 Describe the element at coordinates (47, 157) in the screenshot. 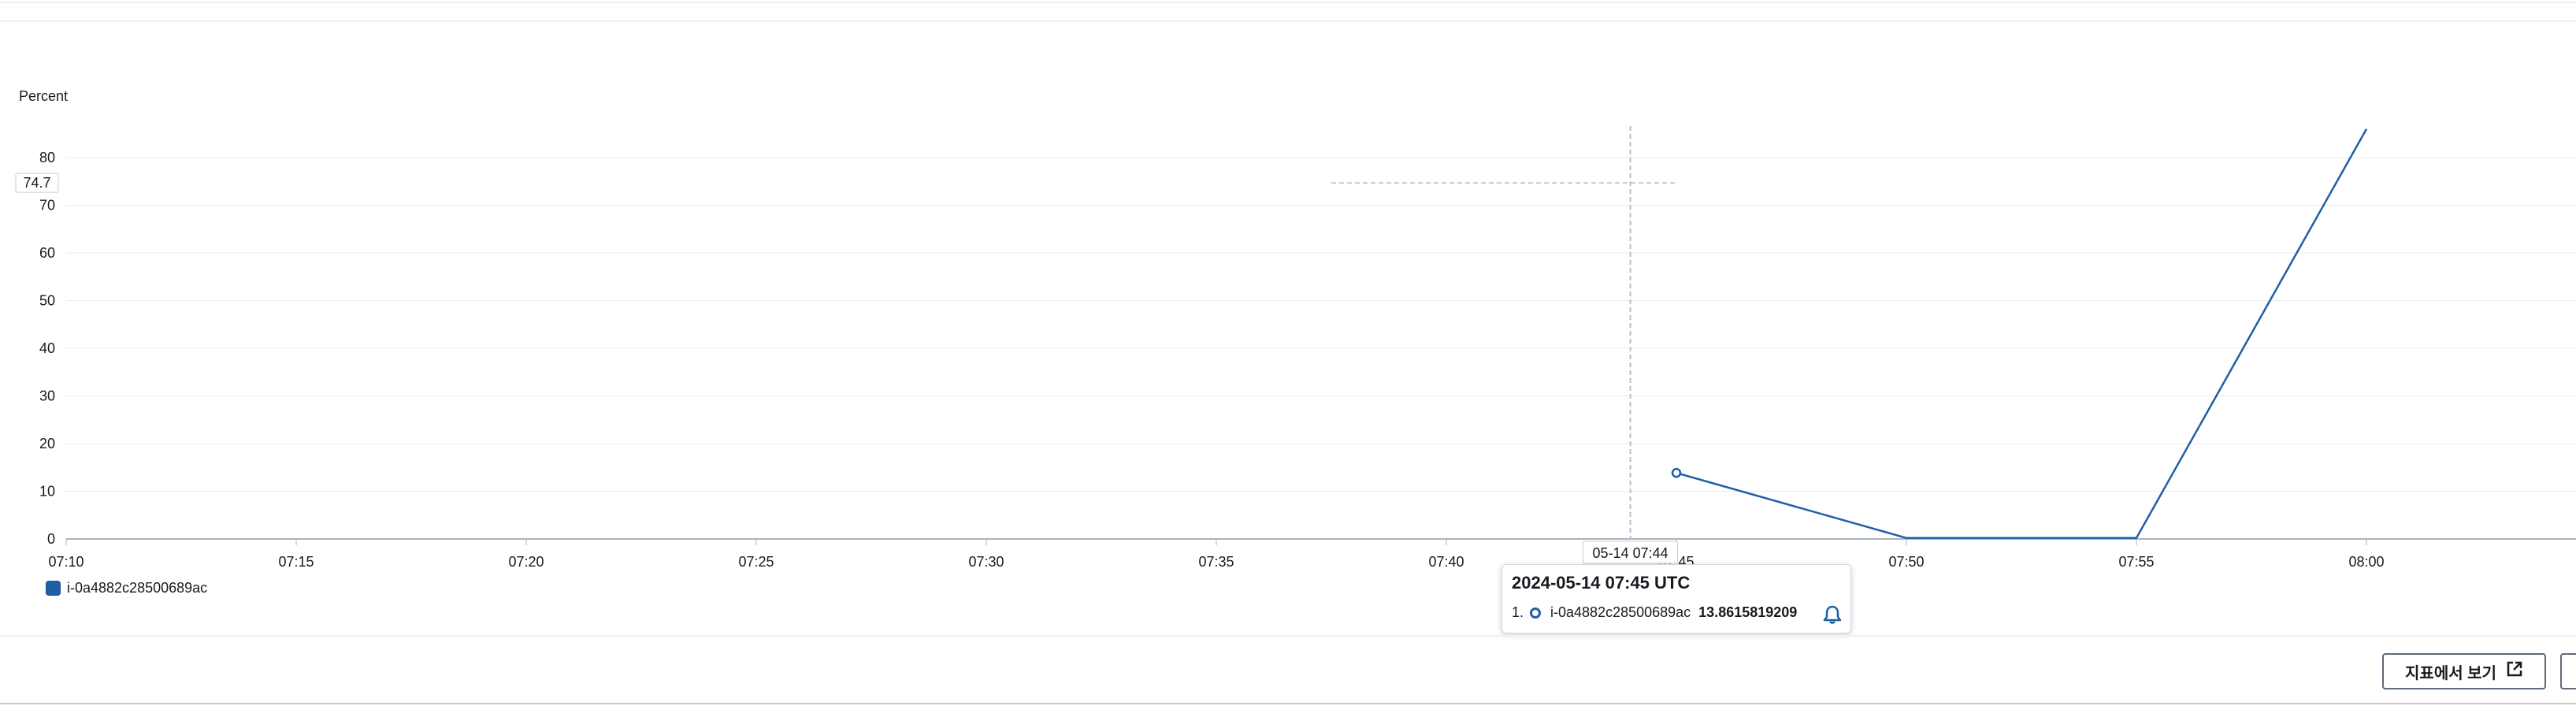

I see `y-tick-label: 80` at that location.